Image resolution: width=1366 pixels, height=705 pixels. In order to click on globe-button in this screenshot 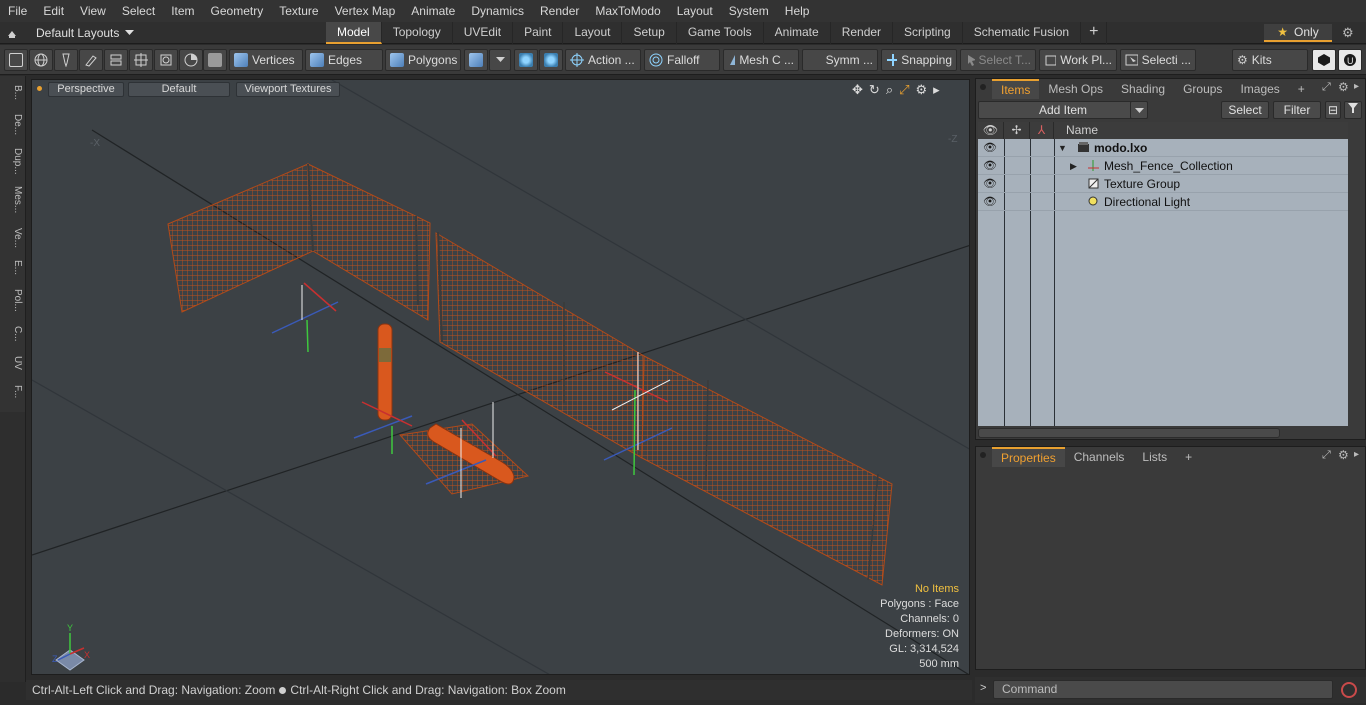, I will do `click(41, 60)`.